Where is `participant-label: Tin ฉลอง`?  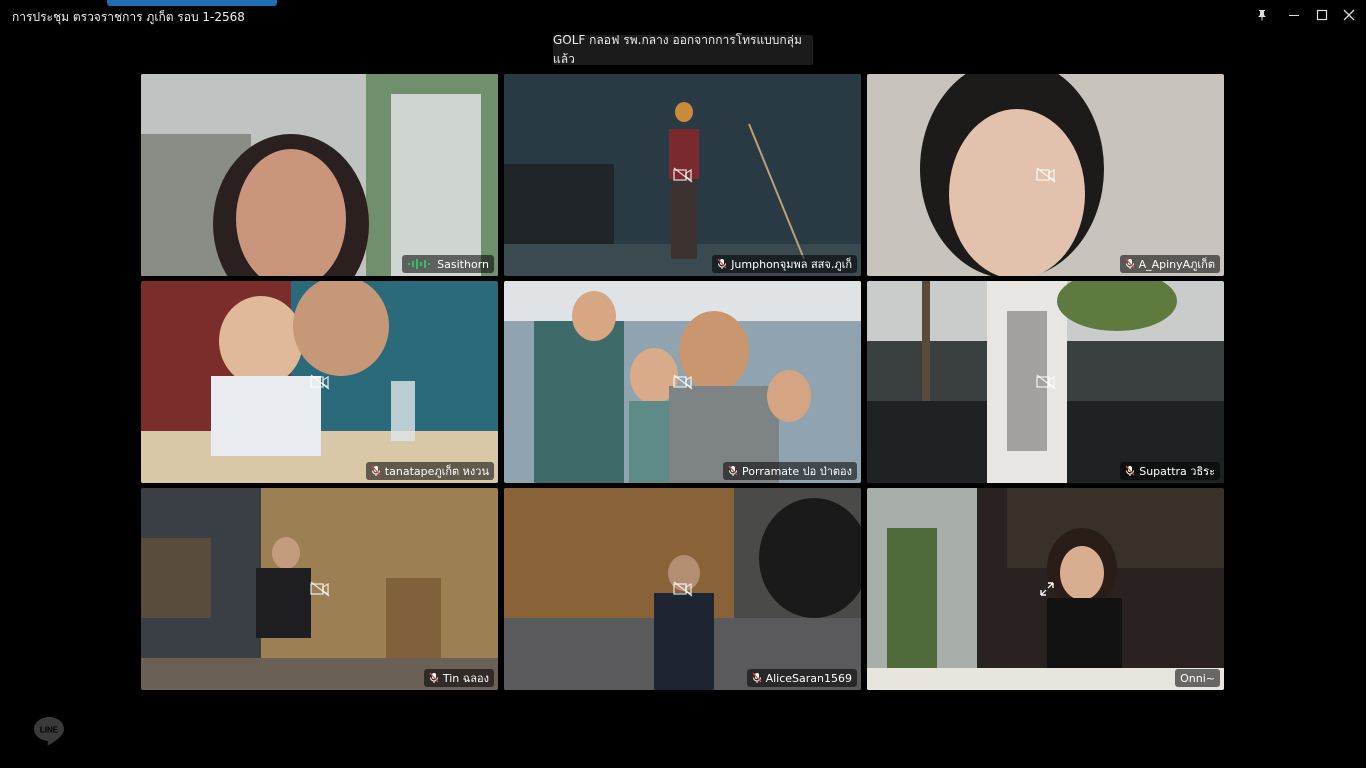 participant-label: Tin ฉลอง is located at coordinates (458, 678).